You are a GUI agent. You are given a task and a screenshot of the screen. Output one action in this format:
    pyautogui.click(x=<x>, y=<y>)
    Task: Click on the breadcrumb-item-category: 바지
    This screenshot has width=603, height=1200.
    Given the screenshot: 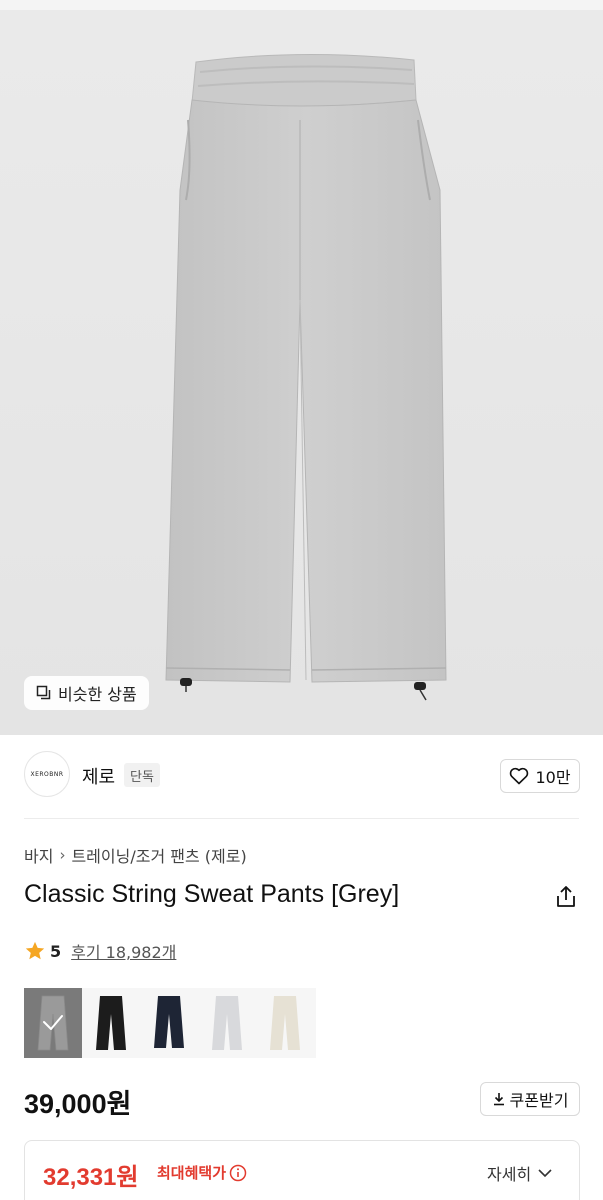 What is the action you would take?
    pyautogui.click(x=38, y=855)
    